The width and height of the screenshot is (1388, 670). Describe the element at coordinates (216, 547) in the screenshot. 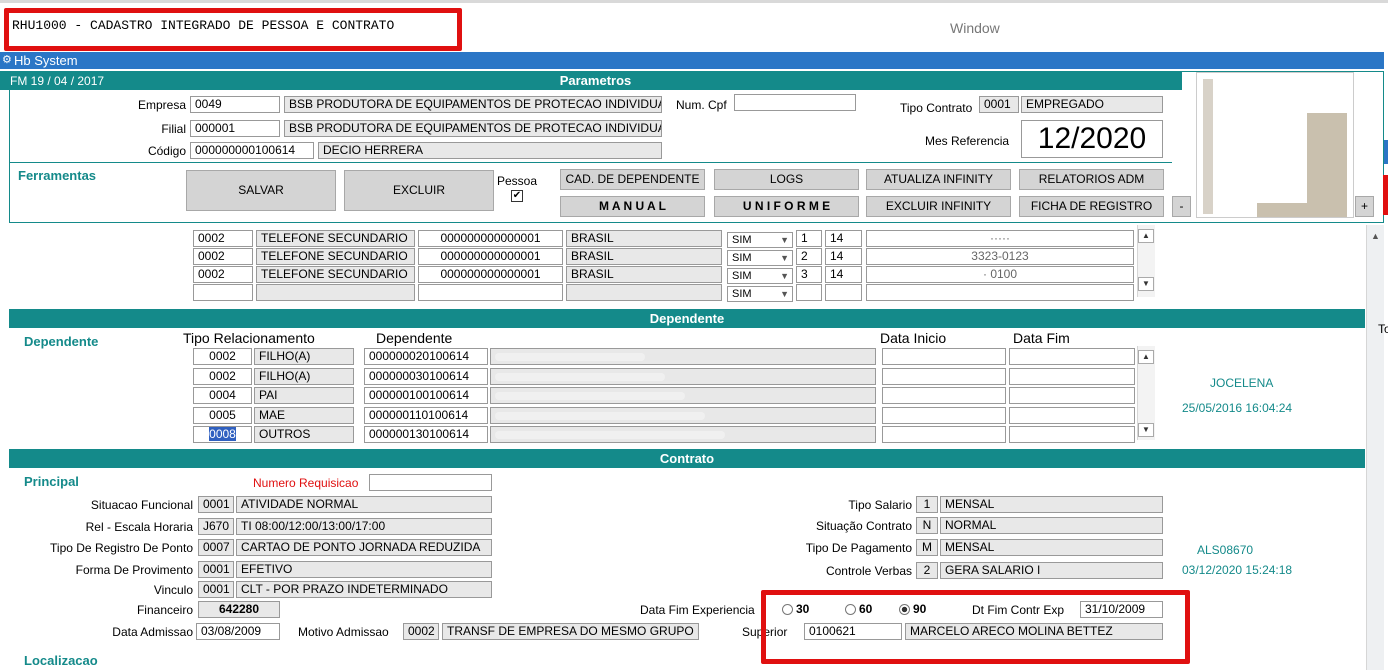

I see `registro-ponto-code: 0007` at that location.